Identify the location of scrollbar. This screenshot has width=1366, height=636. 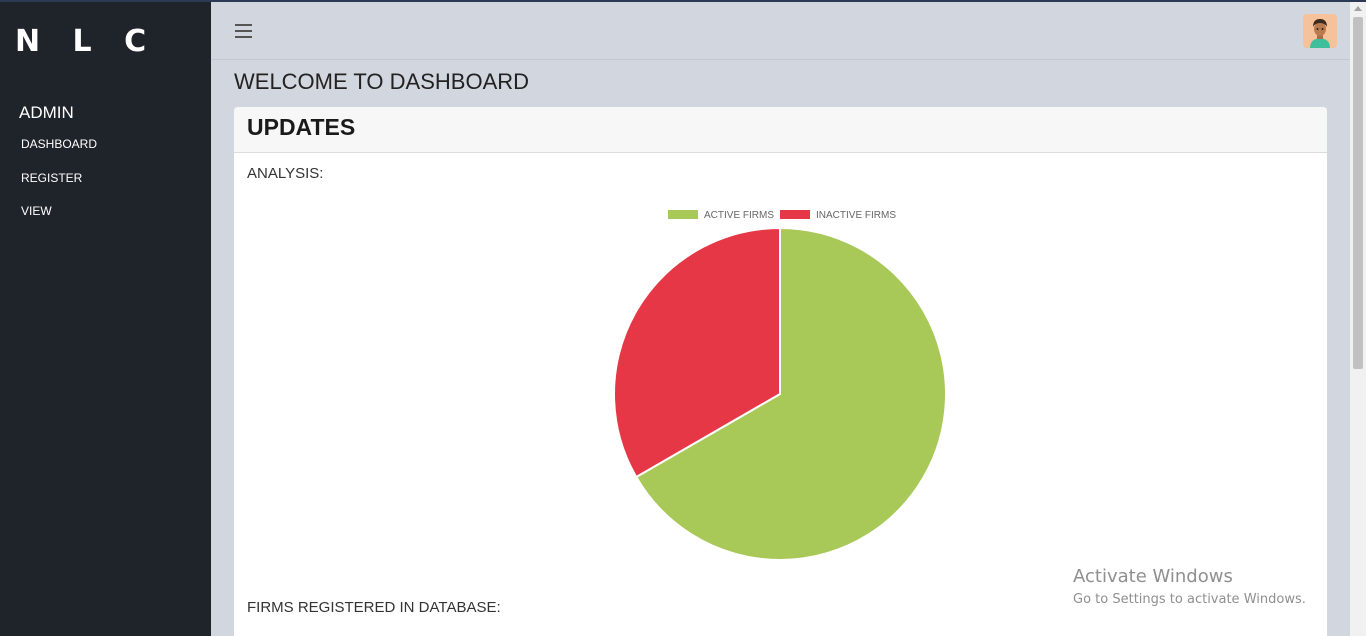
(1358, 319).